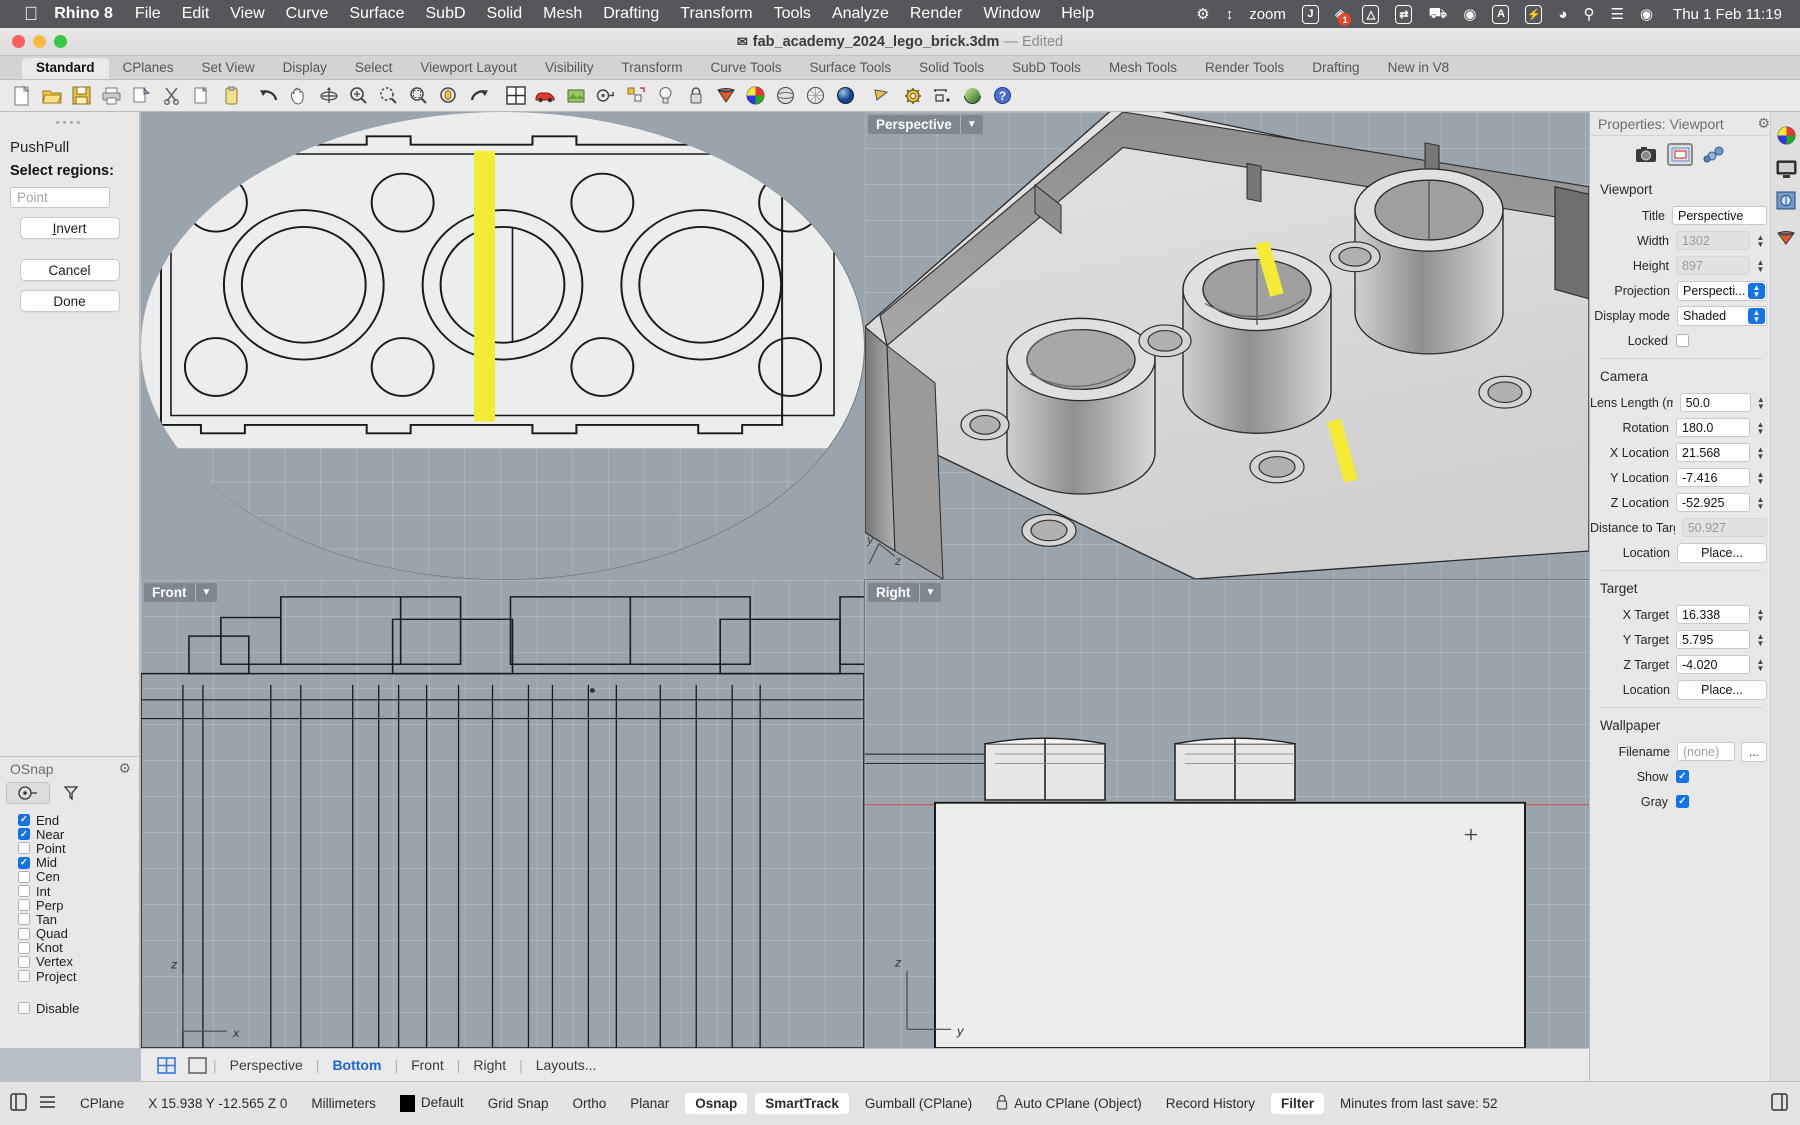 The height and width of the screenshot is (1125, 1800). I want to click on units-label: Millimeters, so click(343, 1103).